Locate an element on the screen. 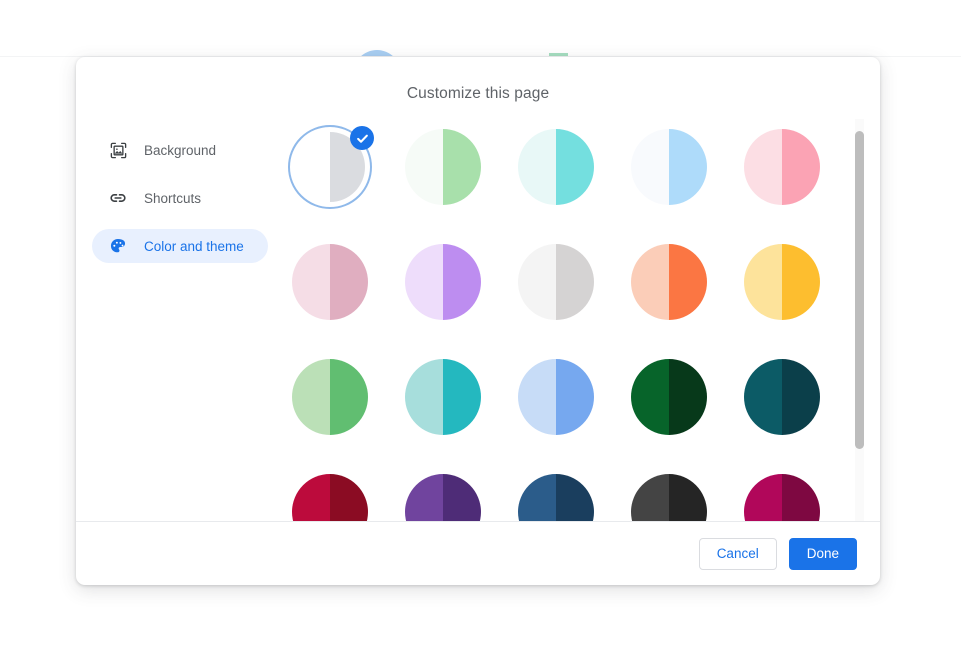 The image size is (961, 655). theme-swatch-royal-purple is located at coordinates (457, 495).